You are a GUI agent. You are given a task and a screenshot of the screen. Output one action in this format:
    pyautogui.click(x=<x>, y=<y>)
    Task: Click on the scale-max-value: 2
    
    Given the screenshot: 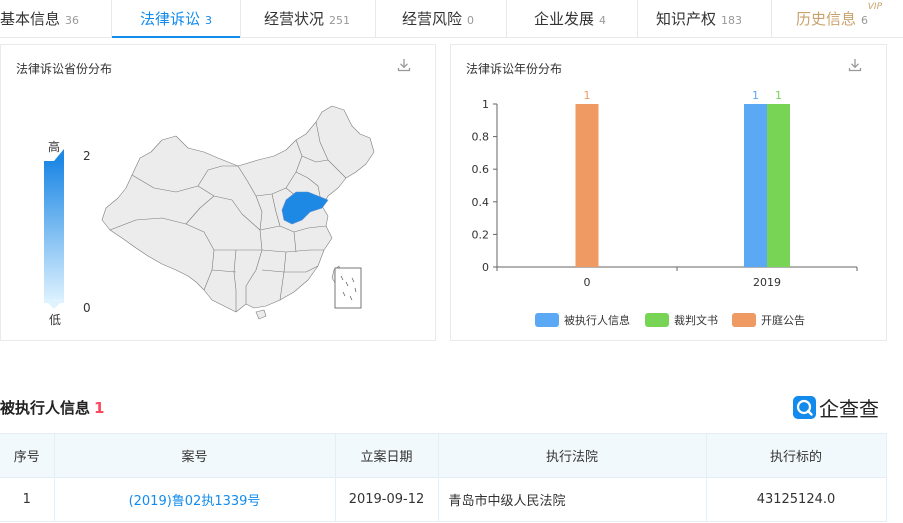 What is the action you would take?
    pyautogui.click(x=87, y=156)
    